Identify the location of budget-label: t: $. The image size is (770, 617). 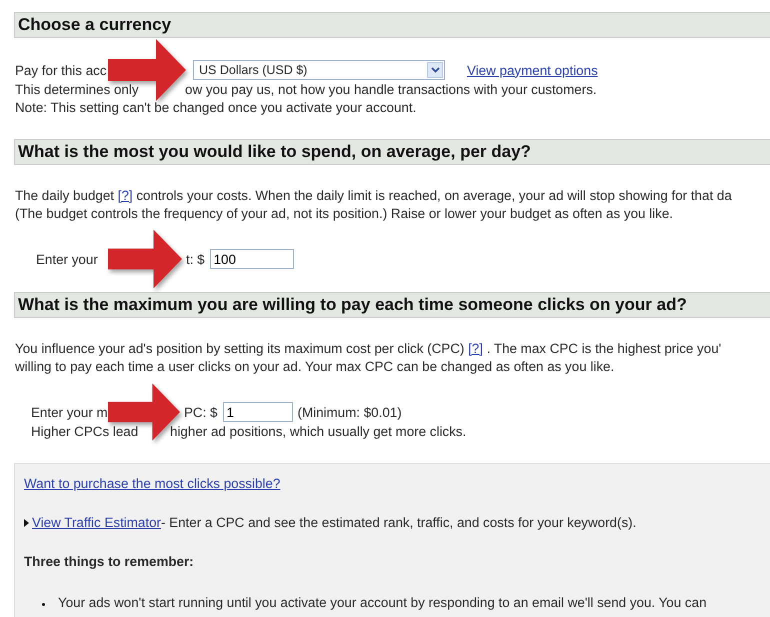
(195, 259).